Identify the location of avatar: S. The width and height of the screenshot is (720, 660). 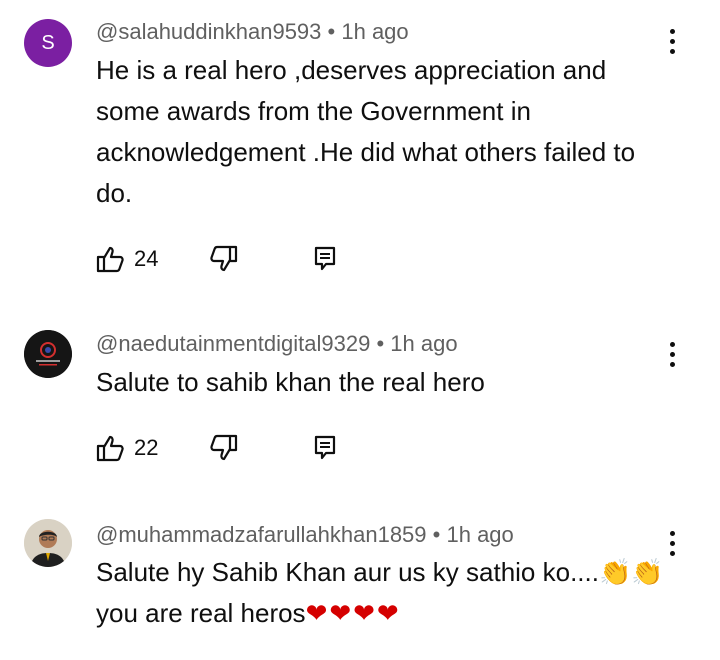
(48, 43).